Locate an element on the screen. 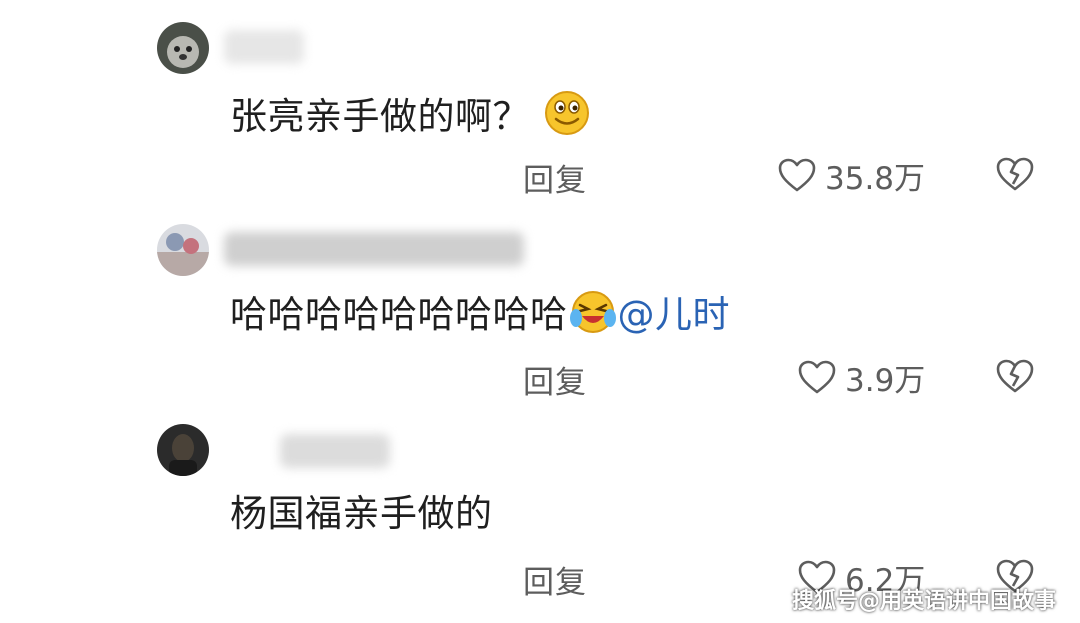 The height and width of the screenshot is (623, 1080). comment-text-content: 张亮亲手做的啊？ is located at coordinates (380, 116).